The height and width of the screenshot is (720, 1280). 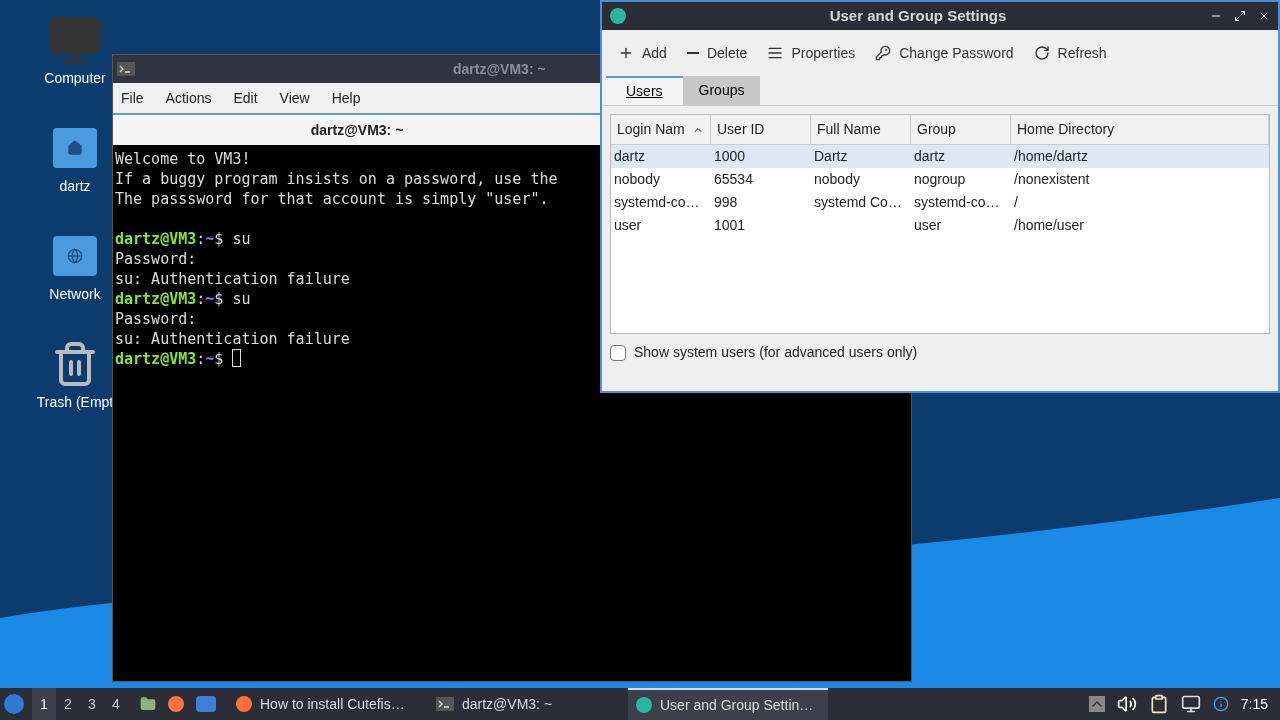 What do you see at coordinates (499, 69) in the screenshot?
I see `window-title: dartz@VM3: ~` at bounding box center [499, 69].